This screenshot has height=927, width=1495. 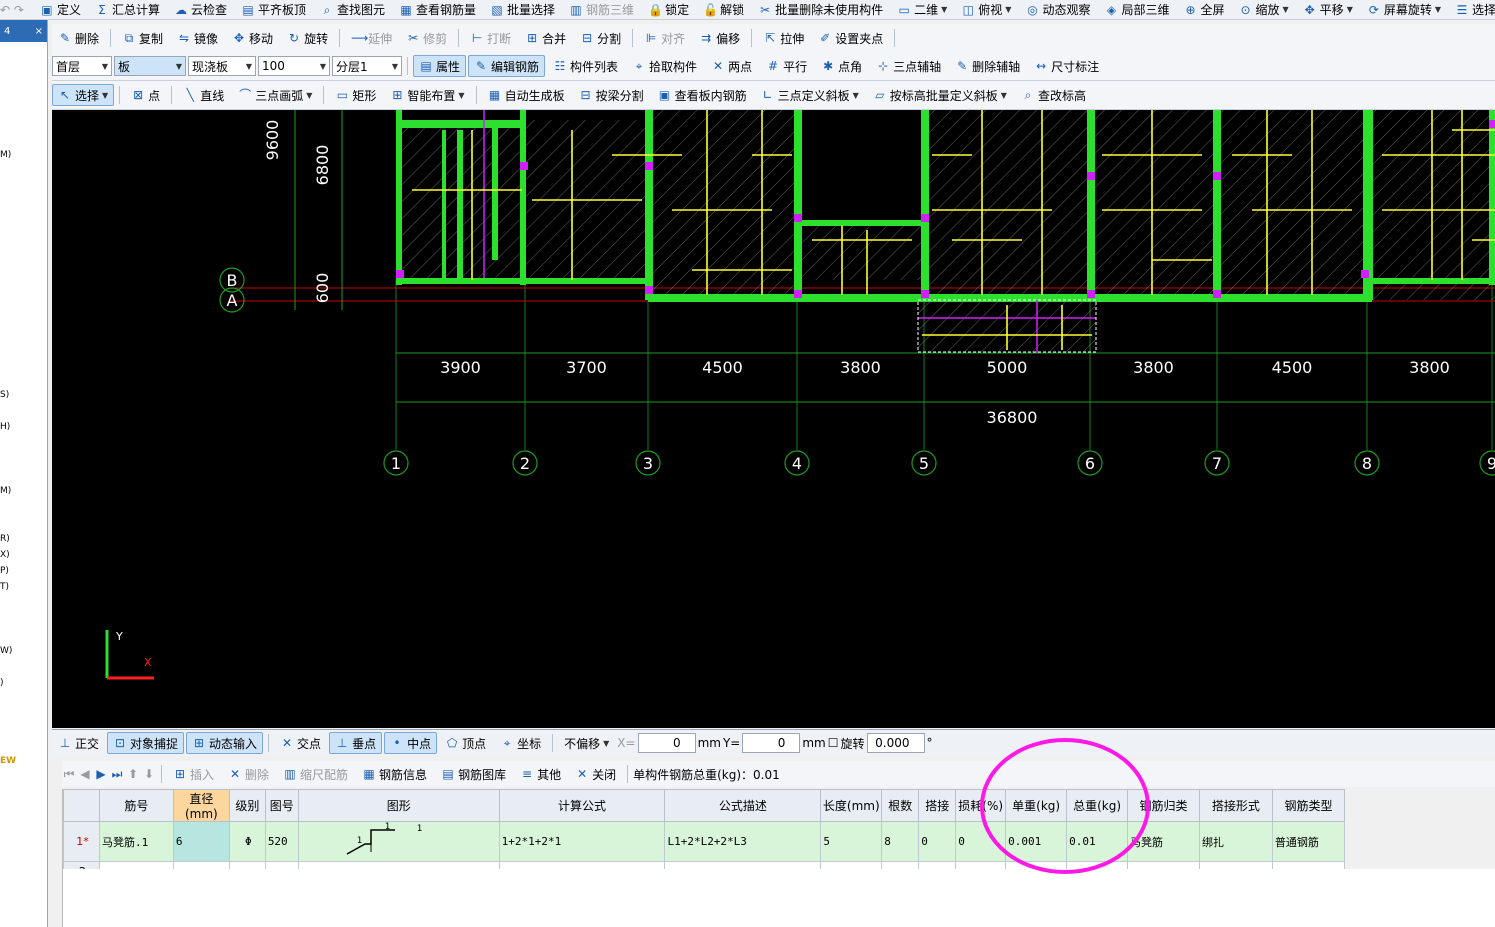 I want to click on rebar-tb-2: ▥ 缩尺配筋, so click(x=315, y=774).